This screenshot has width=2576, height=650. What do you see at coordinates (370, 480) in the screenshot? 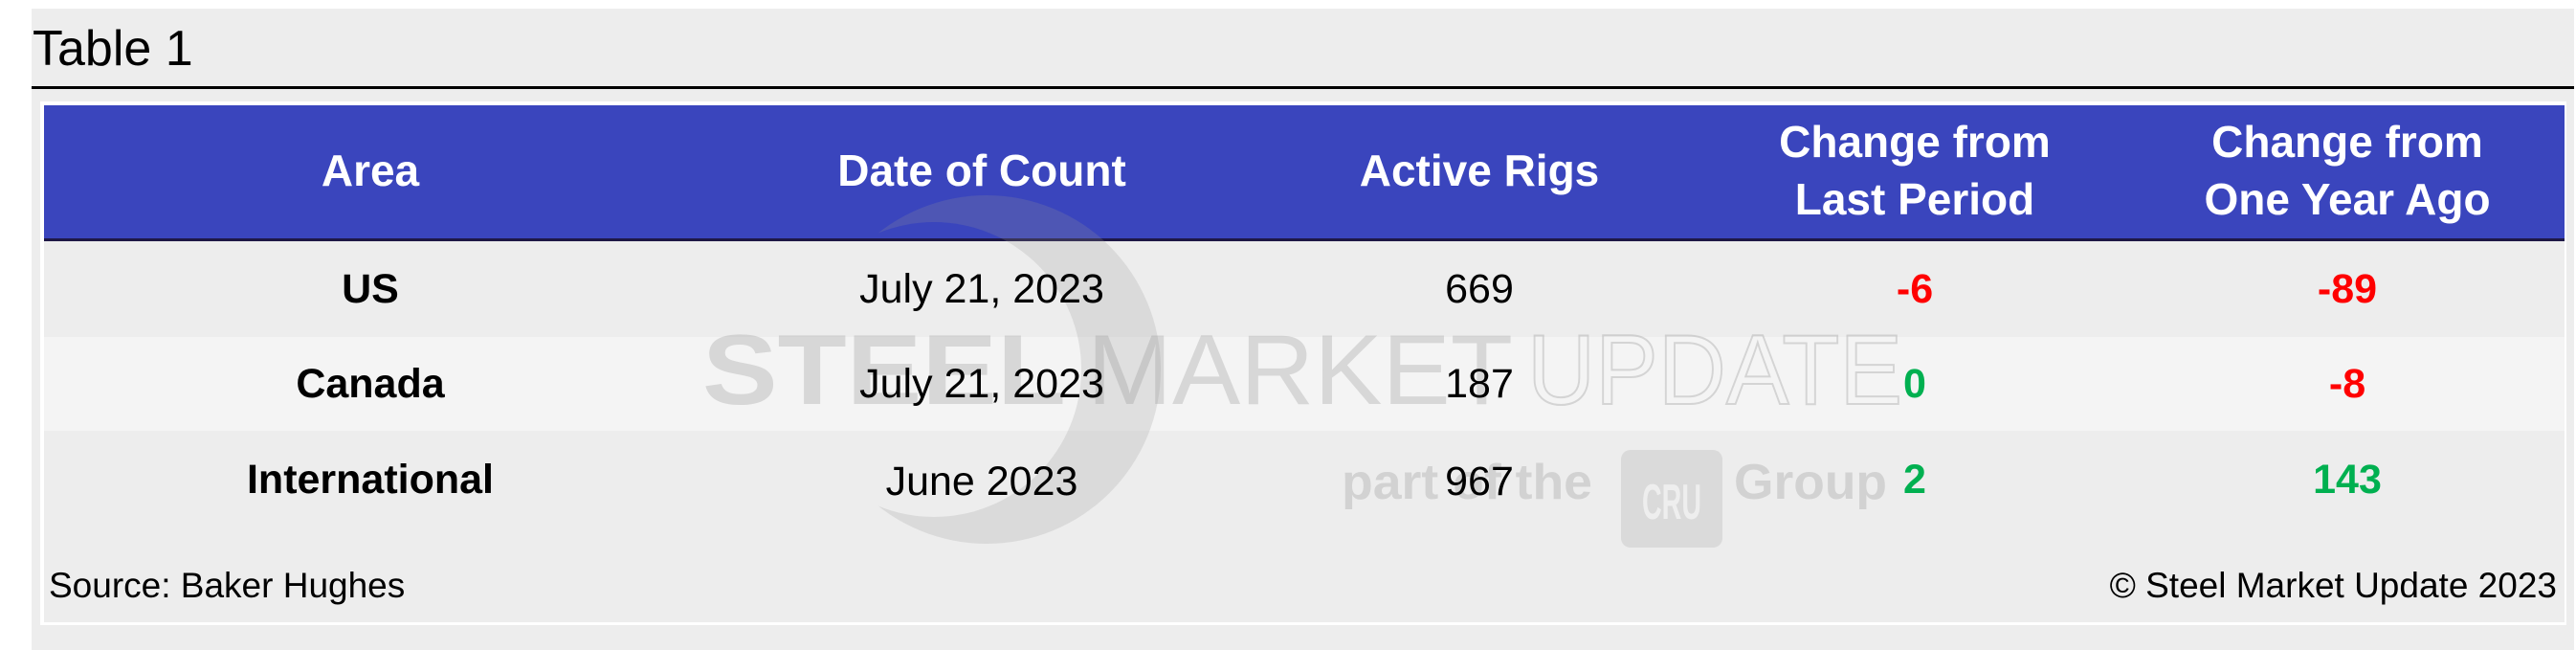
I see `cell-area: International` at bounding box center [370, 480].